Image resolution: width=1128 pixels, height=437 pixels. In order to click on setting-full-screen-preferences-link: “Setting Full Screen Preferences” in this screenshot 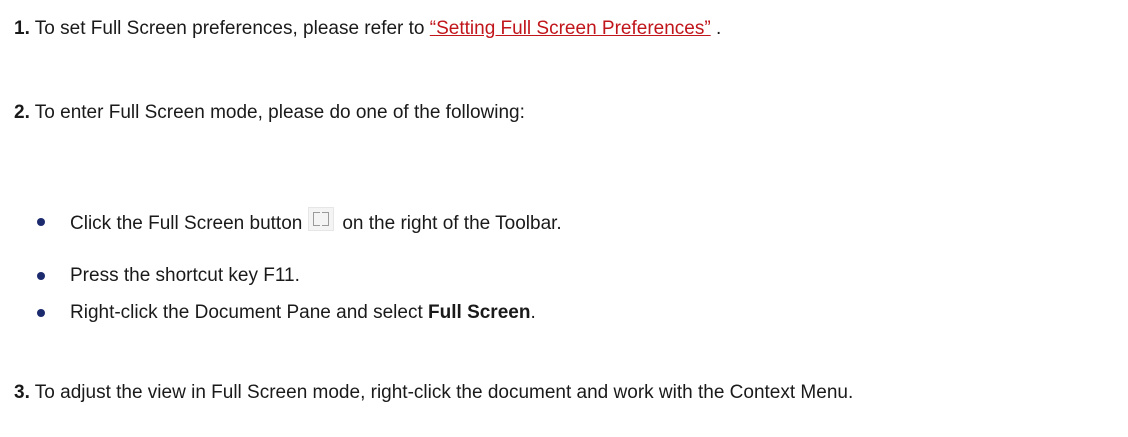, I will do `click(570, 28)`.